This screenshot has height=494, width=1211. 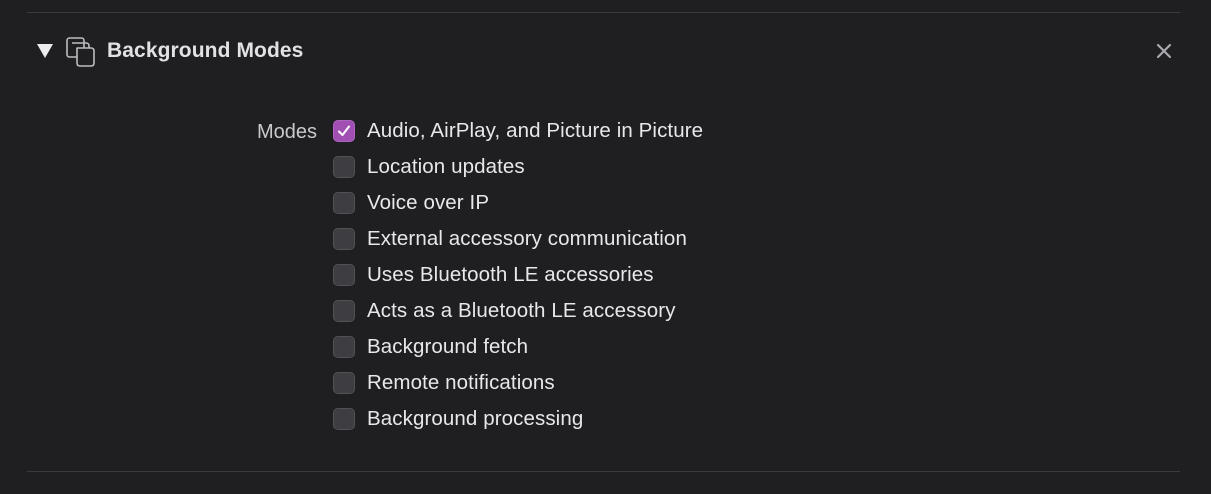 What do you see at coordinates (286, 132) in the screenshot?
I see `modes-label: Modes` at bounding box center [286, 132].